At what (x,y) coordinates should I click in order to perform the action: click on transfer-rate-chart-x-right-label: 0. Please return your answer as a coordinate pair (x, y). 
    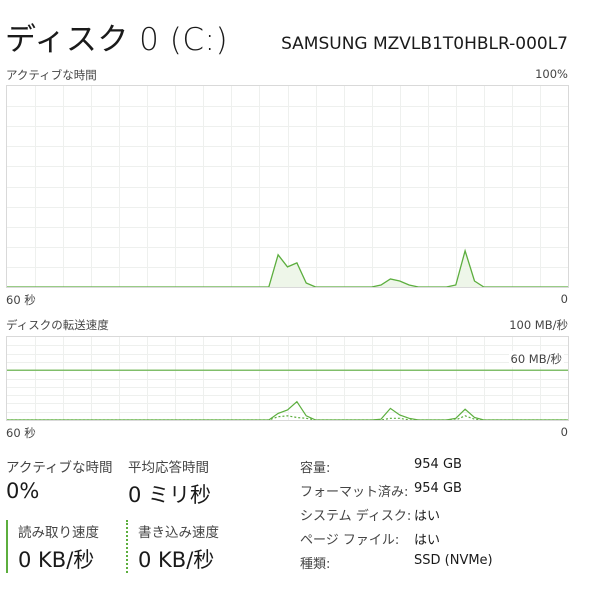
    Looking at the image, I should click on (564, 432).